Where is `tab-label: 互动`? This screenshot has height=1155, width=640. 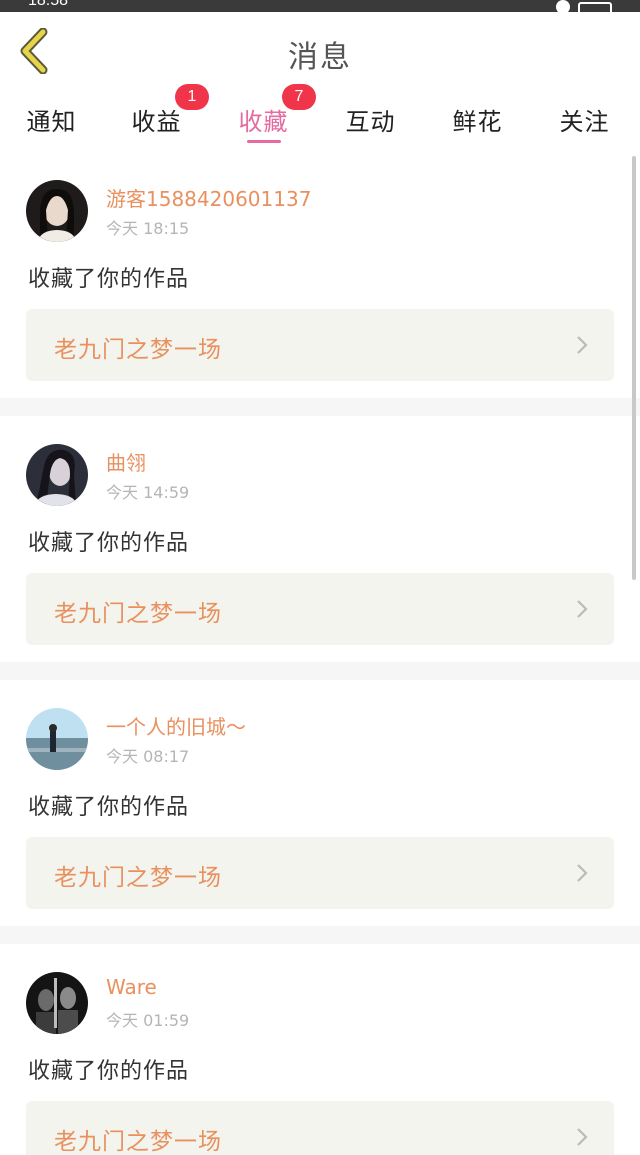 tab-label: 互动 is located at coordinates (370, 122).